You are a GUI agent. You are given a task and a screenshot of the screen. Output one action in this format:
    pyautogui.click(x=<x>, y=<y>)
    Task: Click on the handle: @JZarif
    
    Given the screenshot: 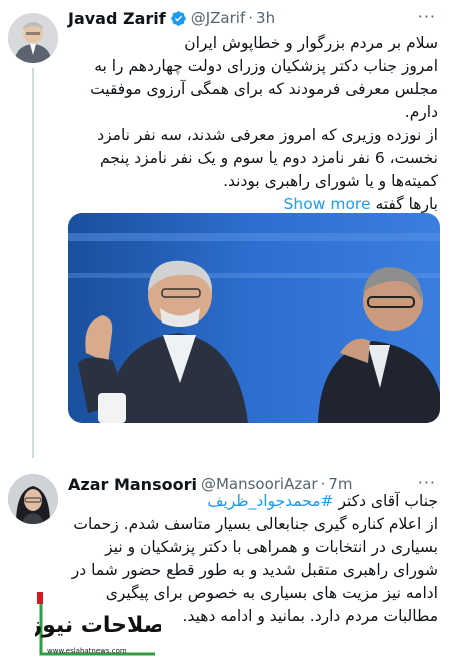 What is the action you would take?
    pyautogui.click(x=218, y=18)
    